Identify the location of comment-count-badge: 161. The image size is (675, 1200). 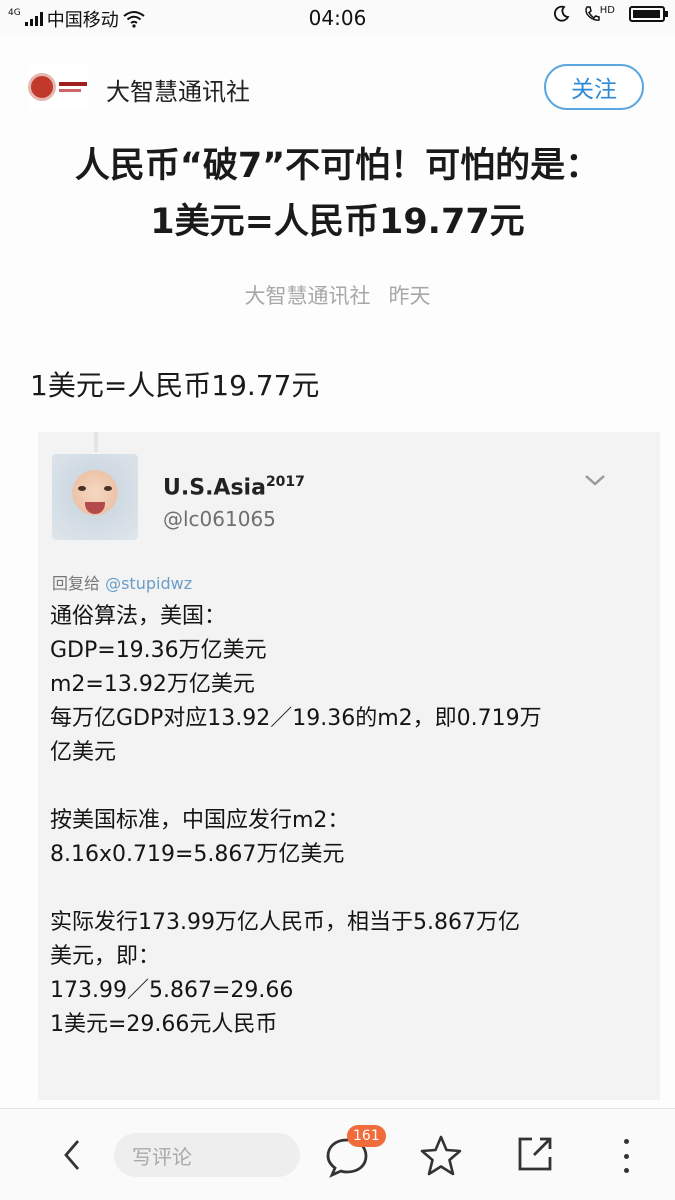
(366, 1136).